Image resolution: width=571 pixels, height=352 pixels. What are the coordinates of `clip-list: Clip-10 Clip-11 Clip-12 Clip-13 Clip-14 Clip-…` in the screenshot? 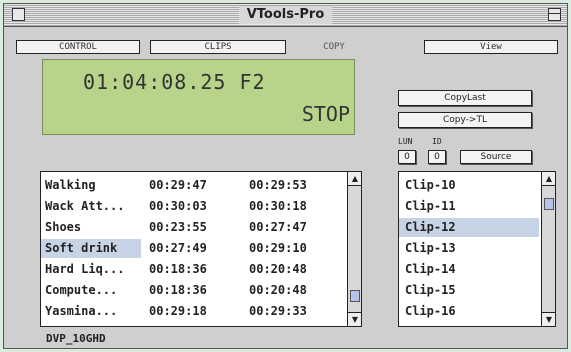 It's located at (477, 249).